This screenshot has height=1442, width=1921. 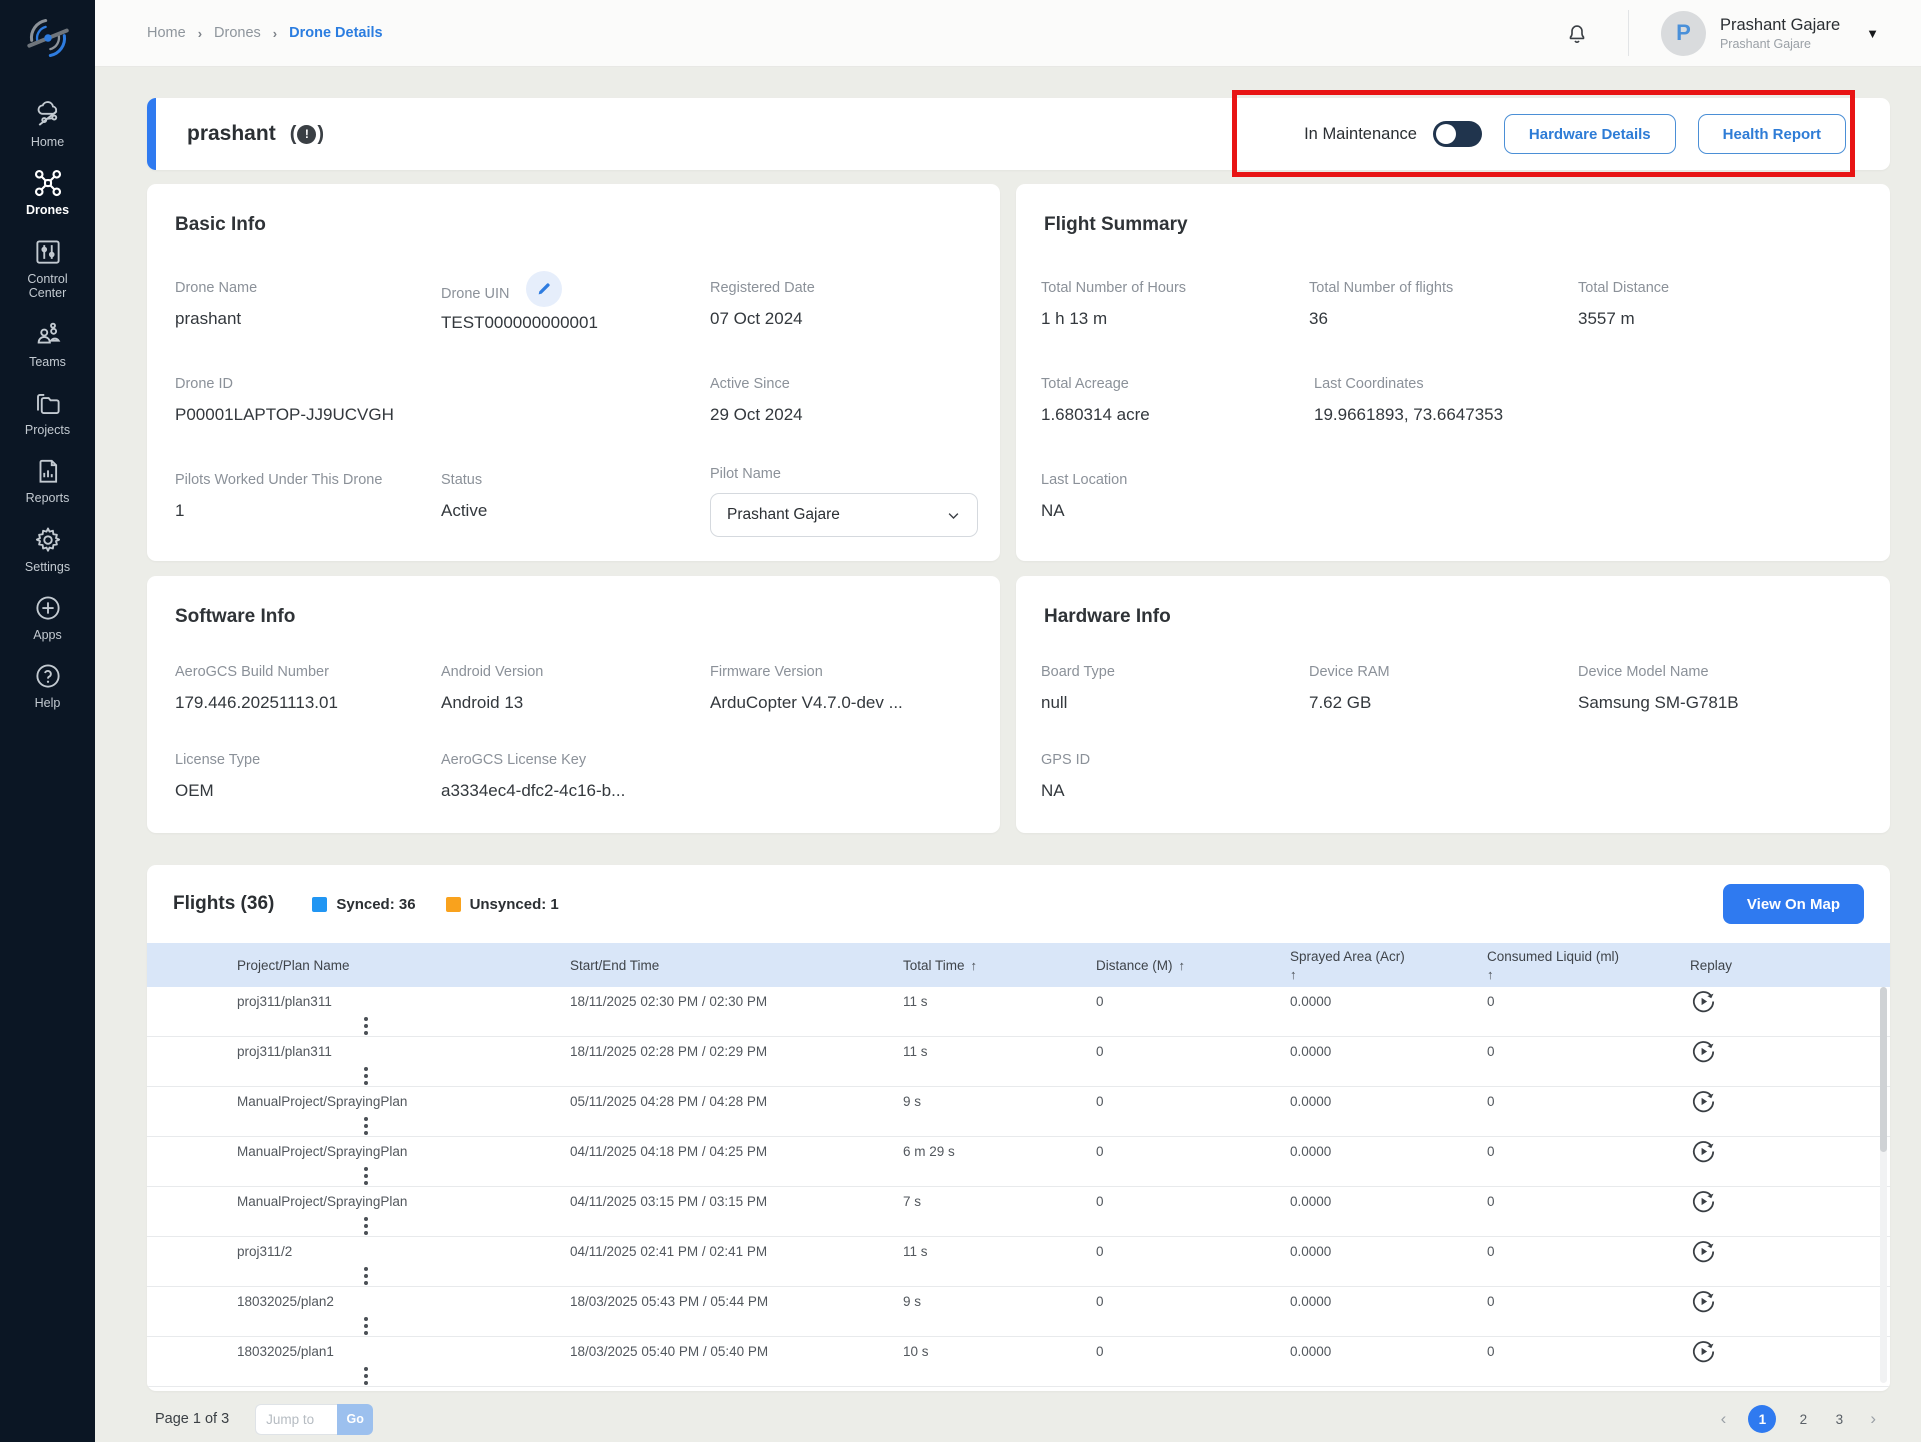 I want to click on app-logo, so click(x=48, y=38).